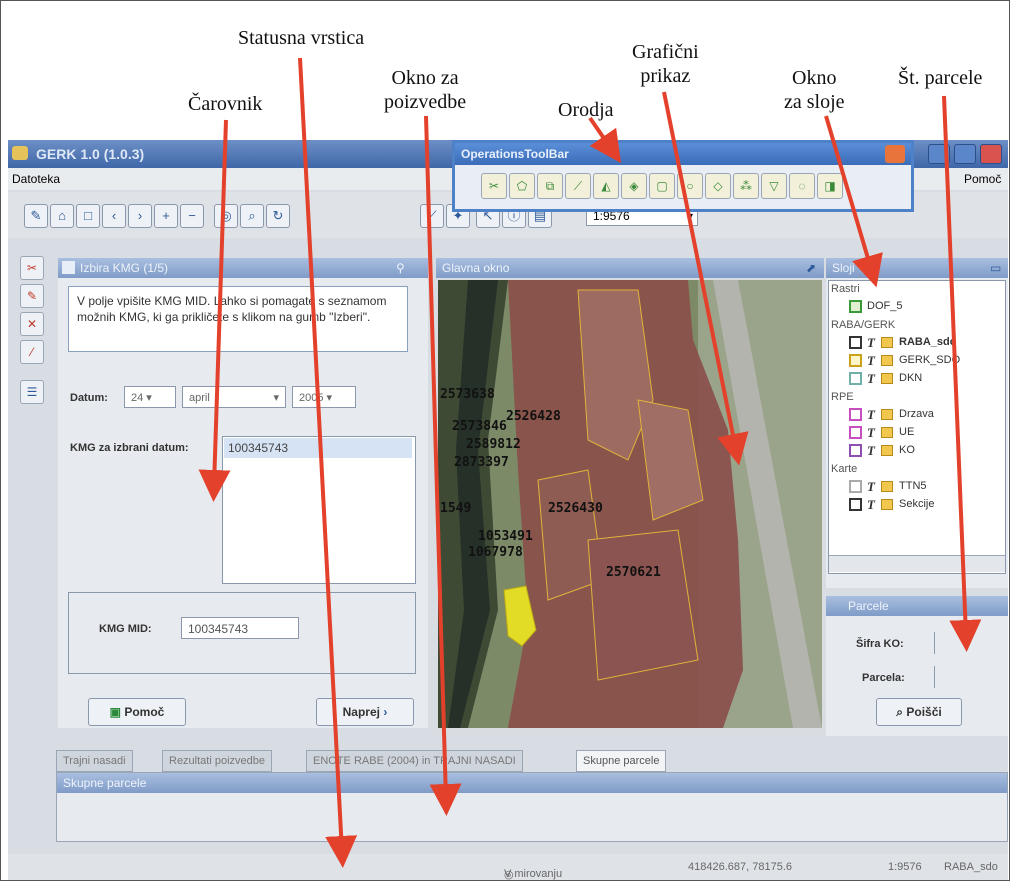 Image resolution: width=1010 pixels, height=881 pixels. I want to click on arrow-okno-za-sloje, so click(853, 201).